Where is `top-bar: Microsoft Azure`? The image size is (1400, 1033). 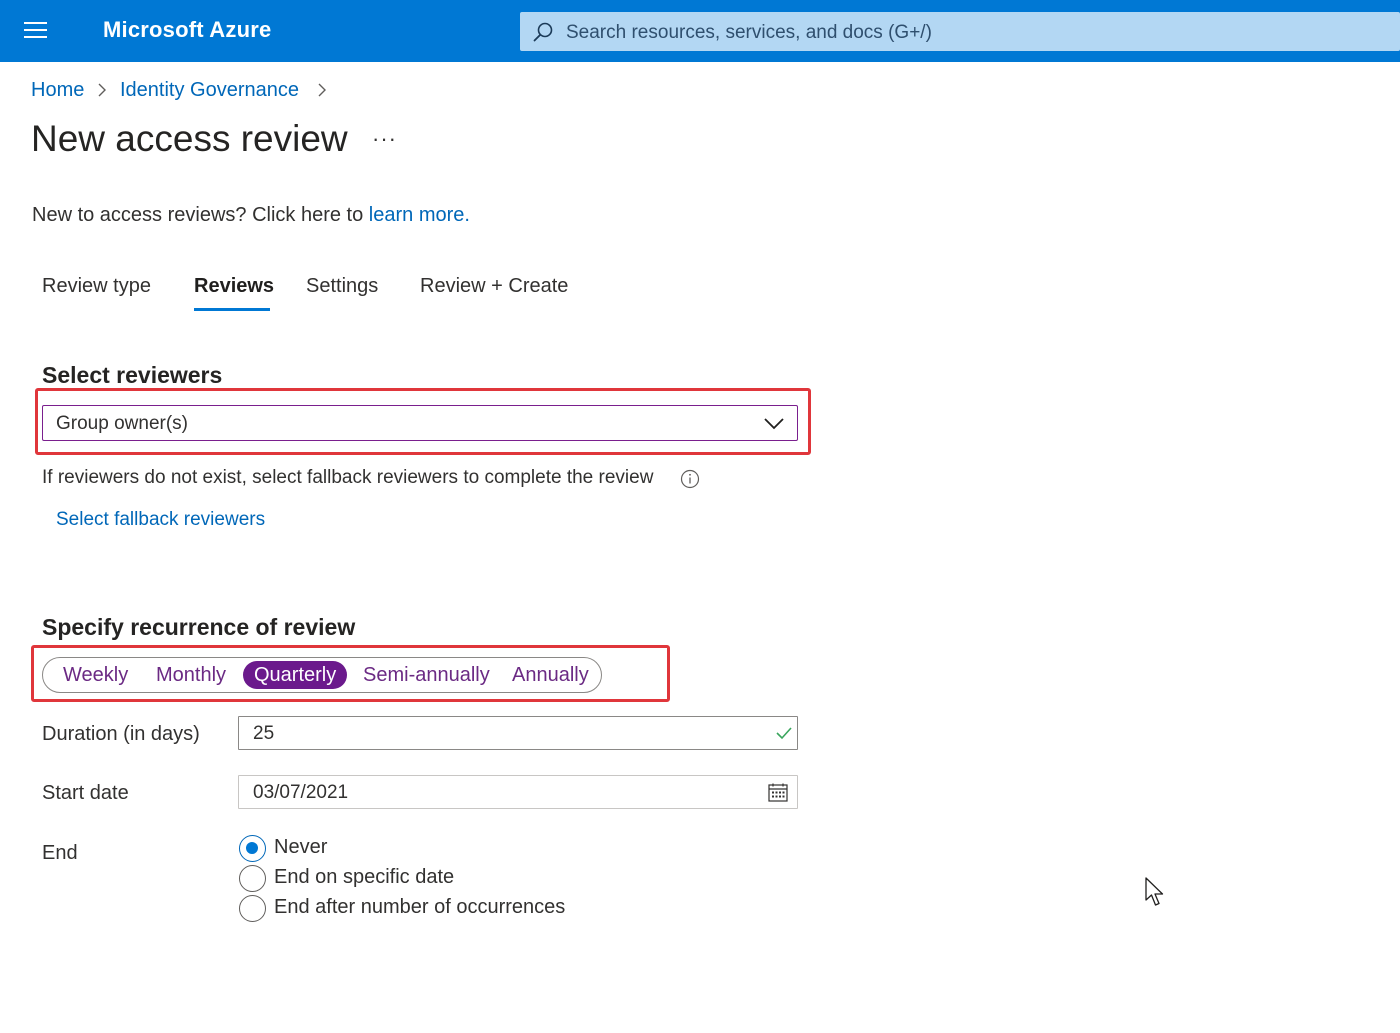 top-bar: Microsoft Azure is located at coordinates (700, 31).